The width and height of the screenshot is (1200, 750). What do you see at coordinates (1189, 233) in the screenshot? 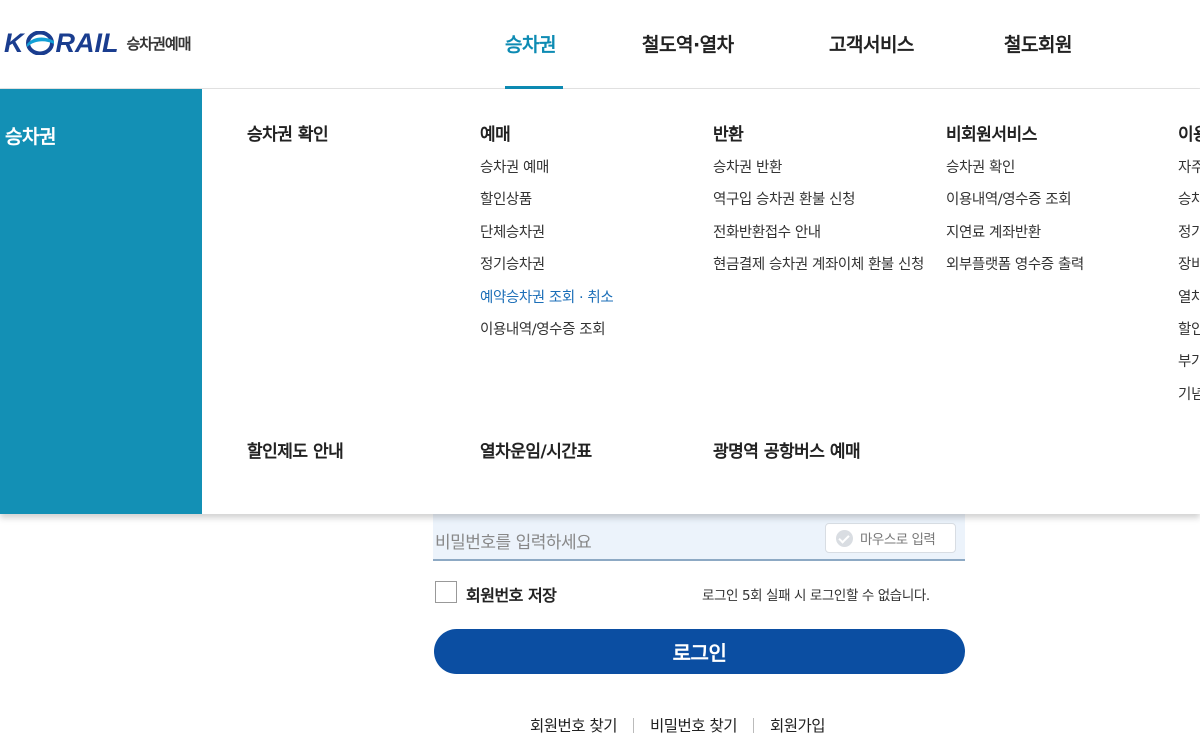
I see `menu-item-usage-3: 정기` at bounding box center [1189, 233].